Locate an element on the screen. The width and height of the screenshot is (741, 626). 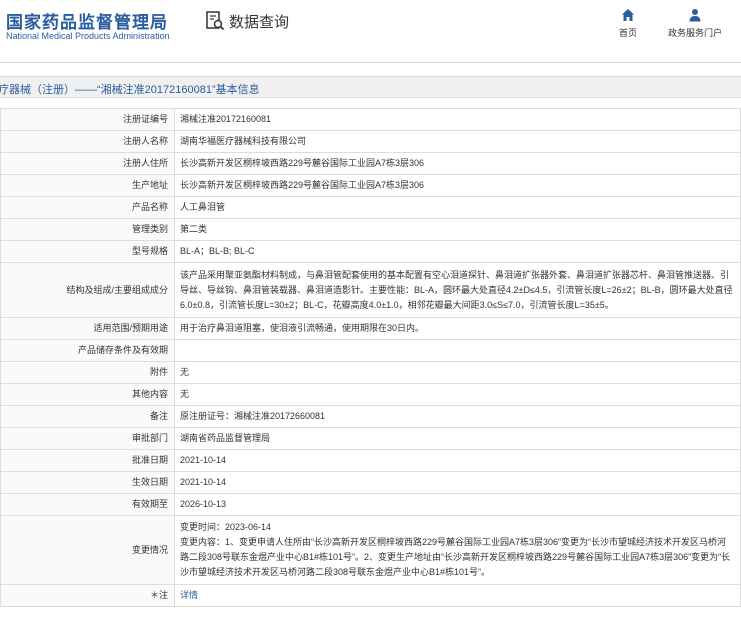
table-row: 注册人住所 长沙高新开发区桐梓坡西路229号麓谷国际工业园A7栋3层306 is located at coordinates (370, 163).